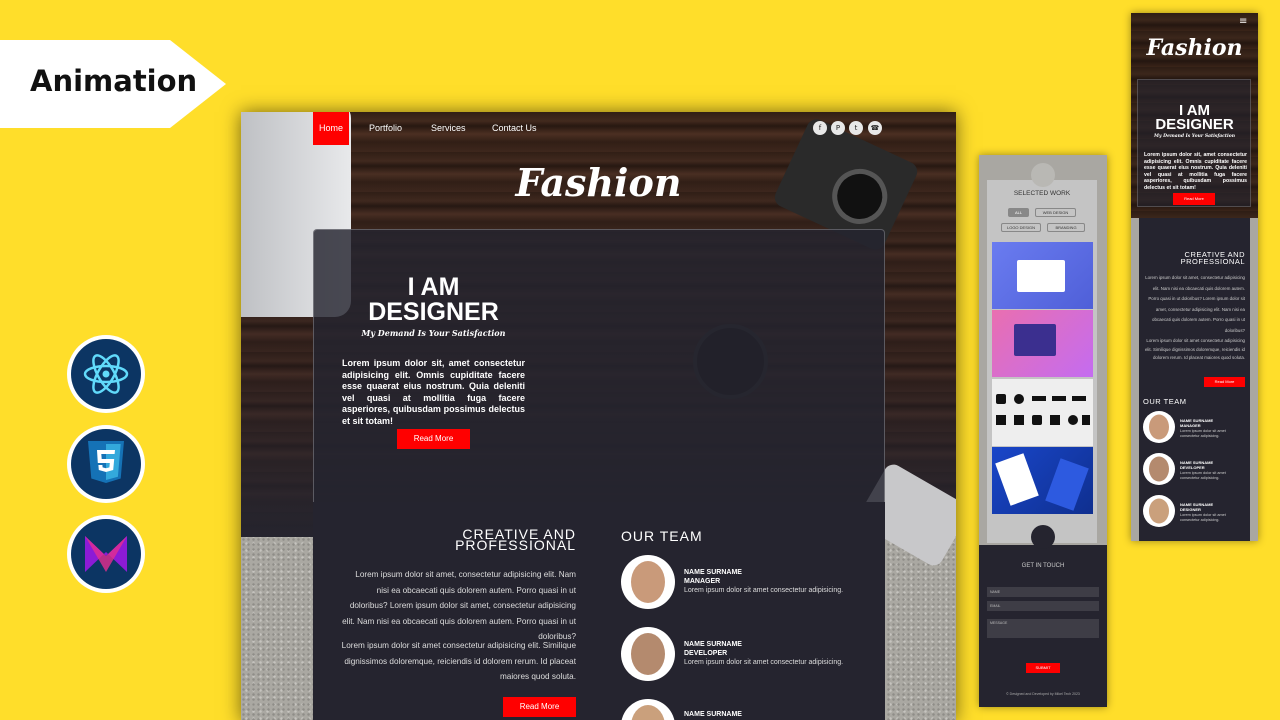 Image resolution: width=1280 pixels, height=720 pixels. I want to click on mobile-hero-heading: I AM DESIGNER, so click(1194, 118).